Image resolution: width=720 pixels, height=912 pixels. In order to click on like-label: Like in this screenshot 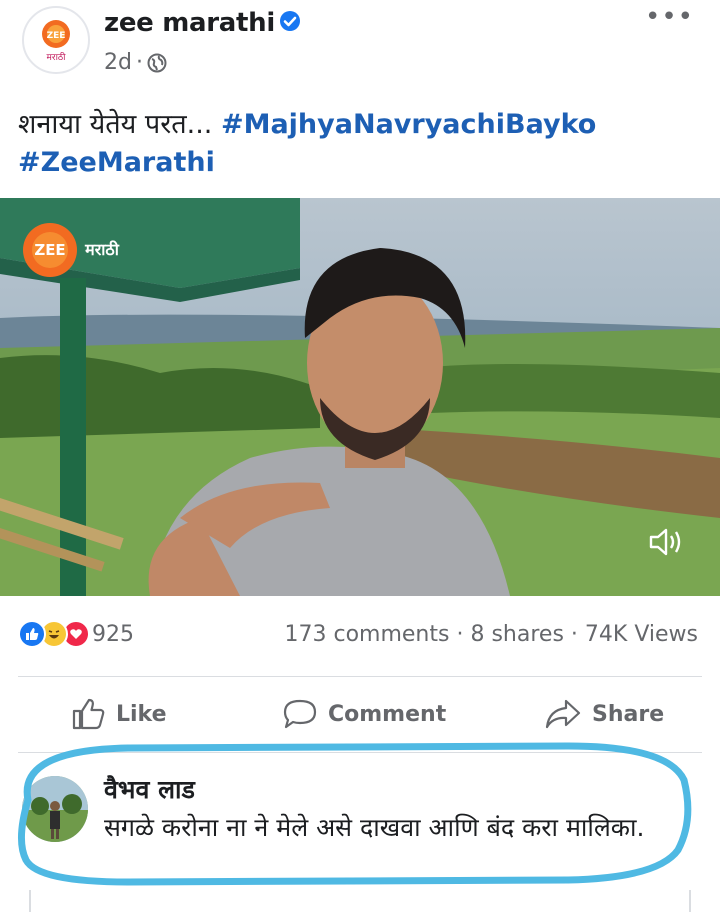, I will do `click(141, 714)`.